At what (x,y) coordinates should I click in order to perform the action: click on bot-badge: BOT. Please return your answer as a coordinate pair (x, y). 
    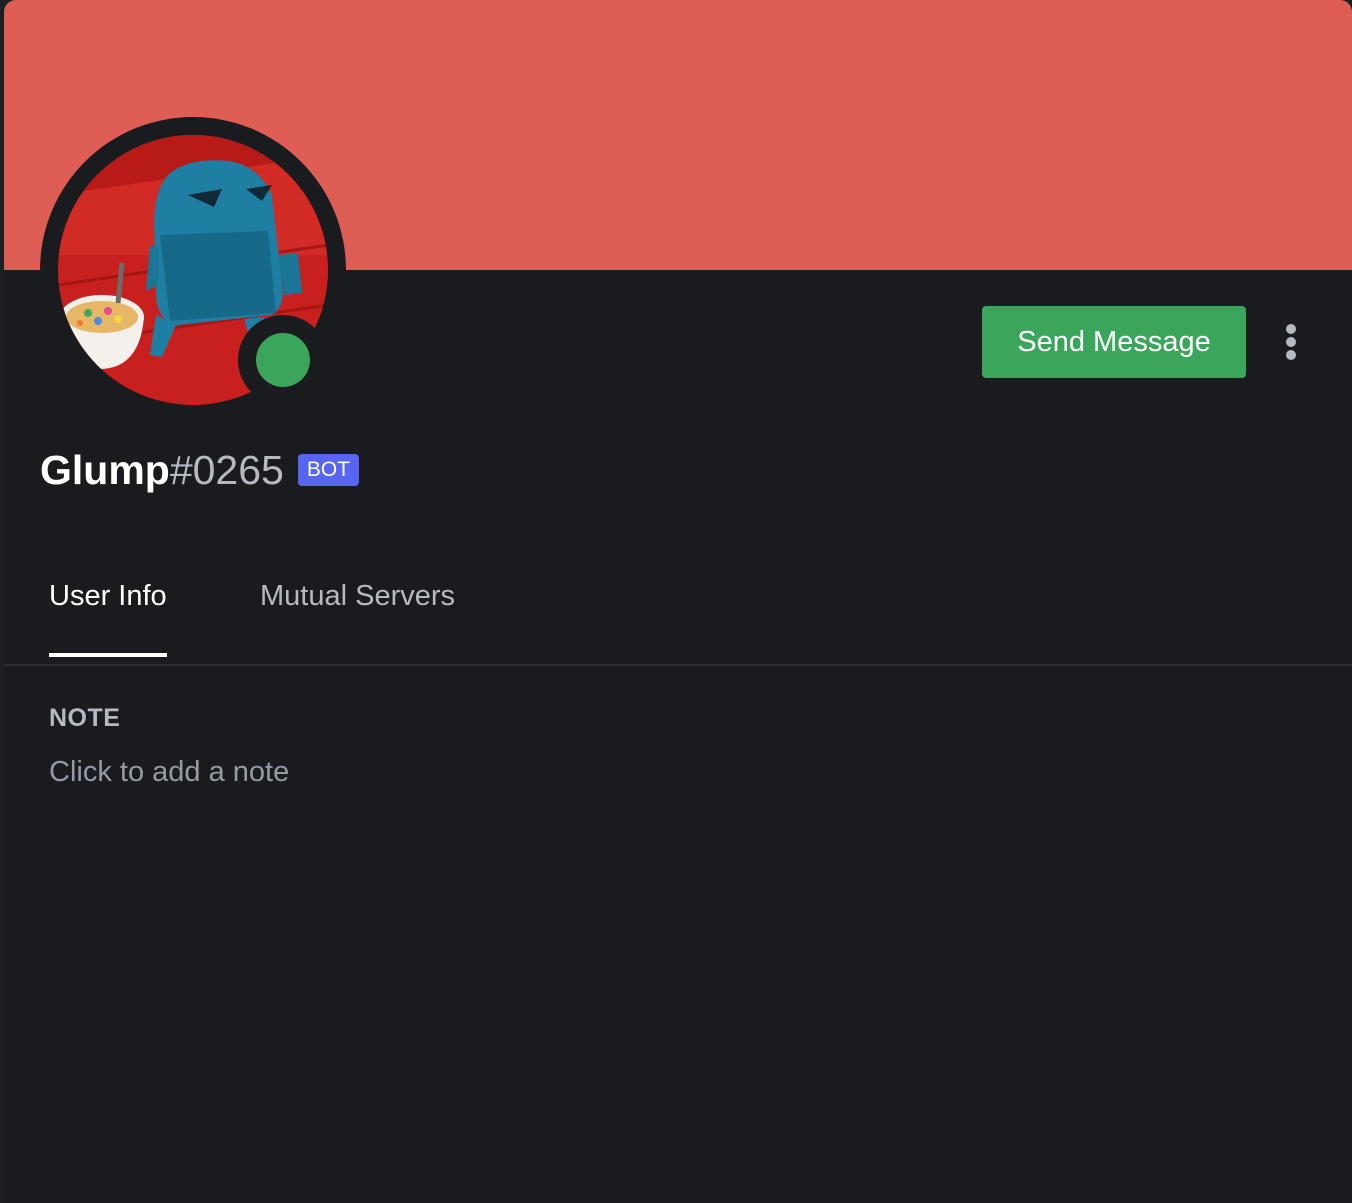
    Looking at the image, I should click on (328, 470).